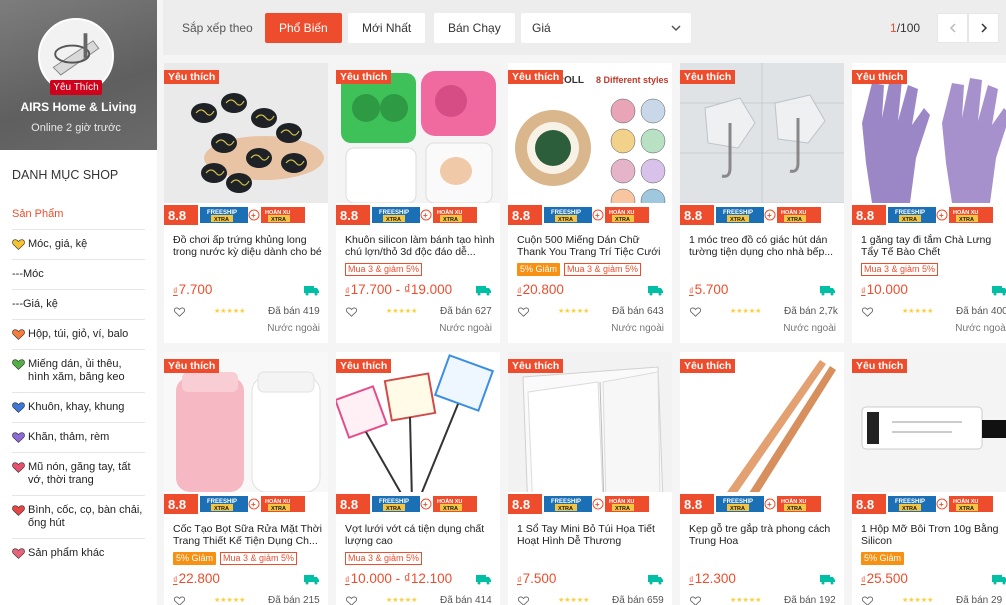 The width and height of the screenshot is (1006, 605). What do you see at coordinates (78, 438) in the screenshot?
I see `category-item: Khăn, thảm, rèm` at bounding box center [78, 438].